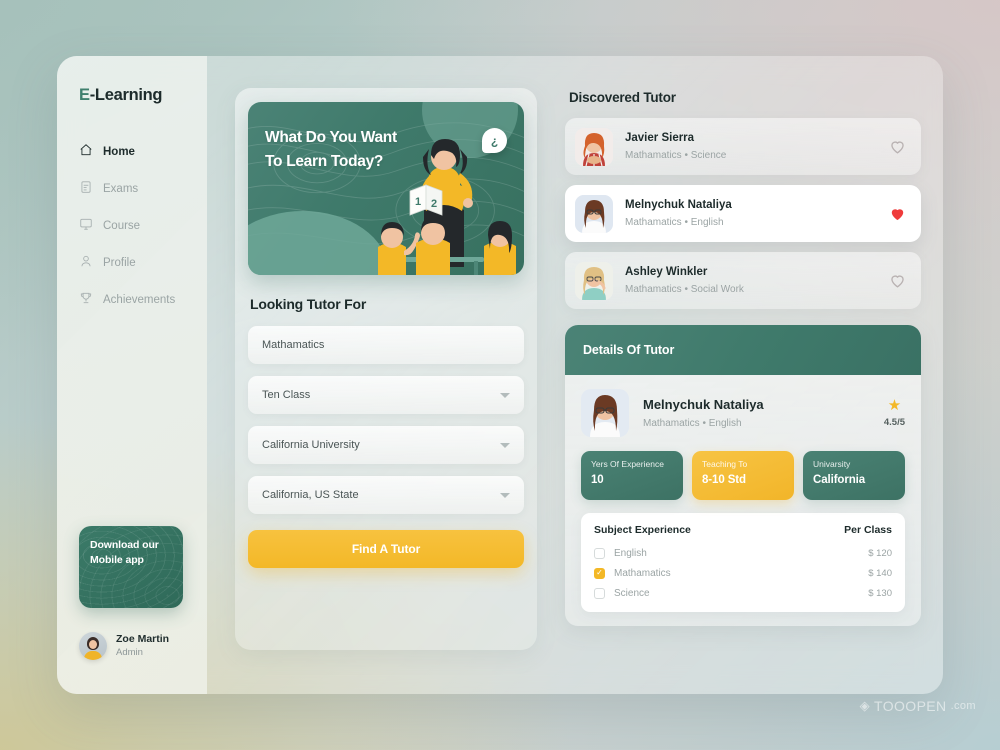 The image size is (1000, 750). I want to click on sidebar-item-label: Course, so click(122, 225).